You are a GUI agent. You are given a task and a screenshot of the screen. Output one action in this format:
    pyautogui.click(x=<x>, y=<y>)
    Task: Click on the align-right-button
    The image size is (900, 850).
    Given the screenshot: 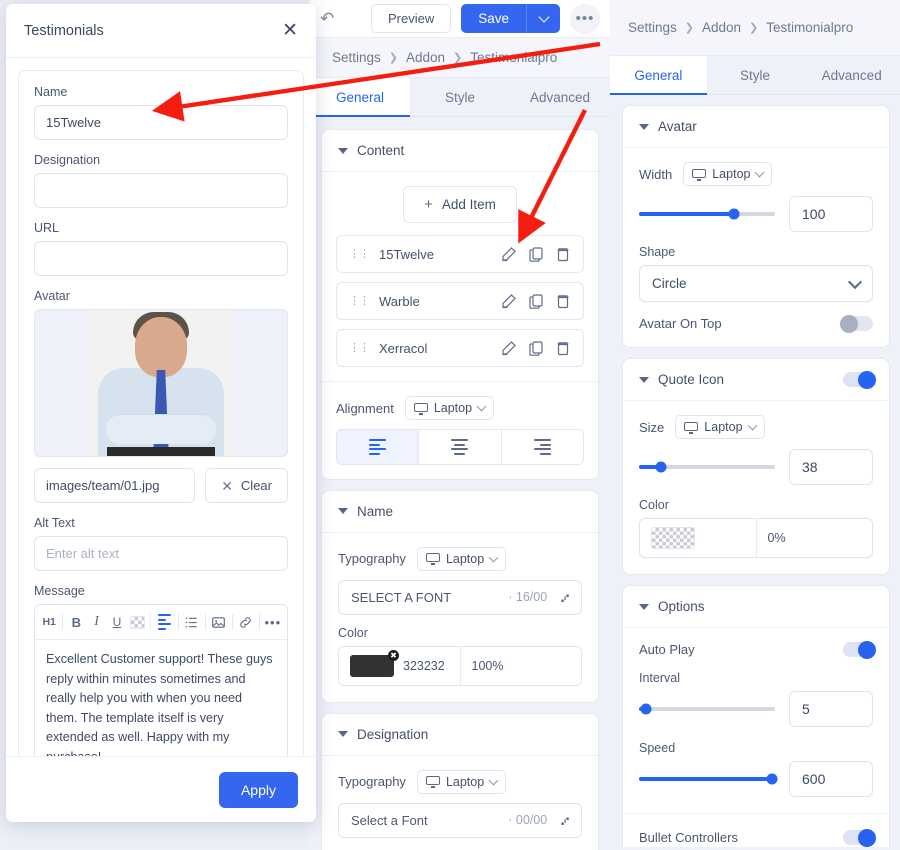 What is the action you would take?
    pyautogui.click(x=542, y=447)
    